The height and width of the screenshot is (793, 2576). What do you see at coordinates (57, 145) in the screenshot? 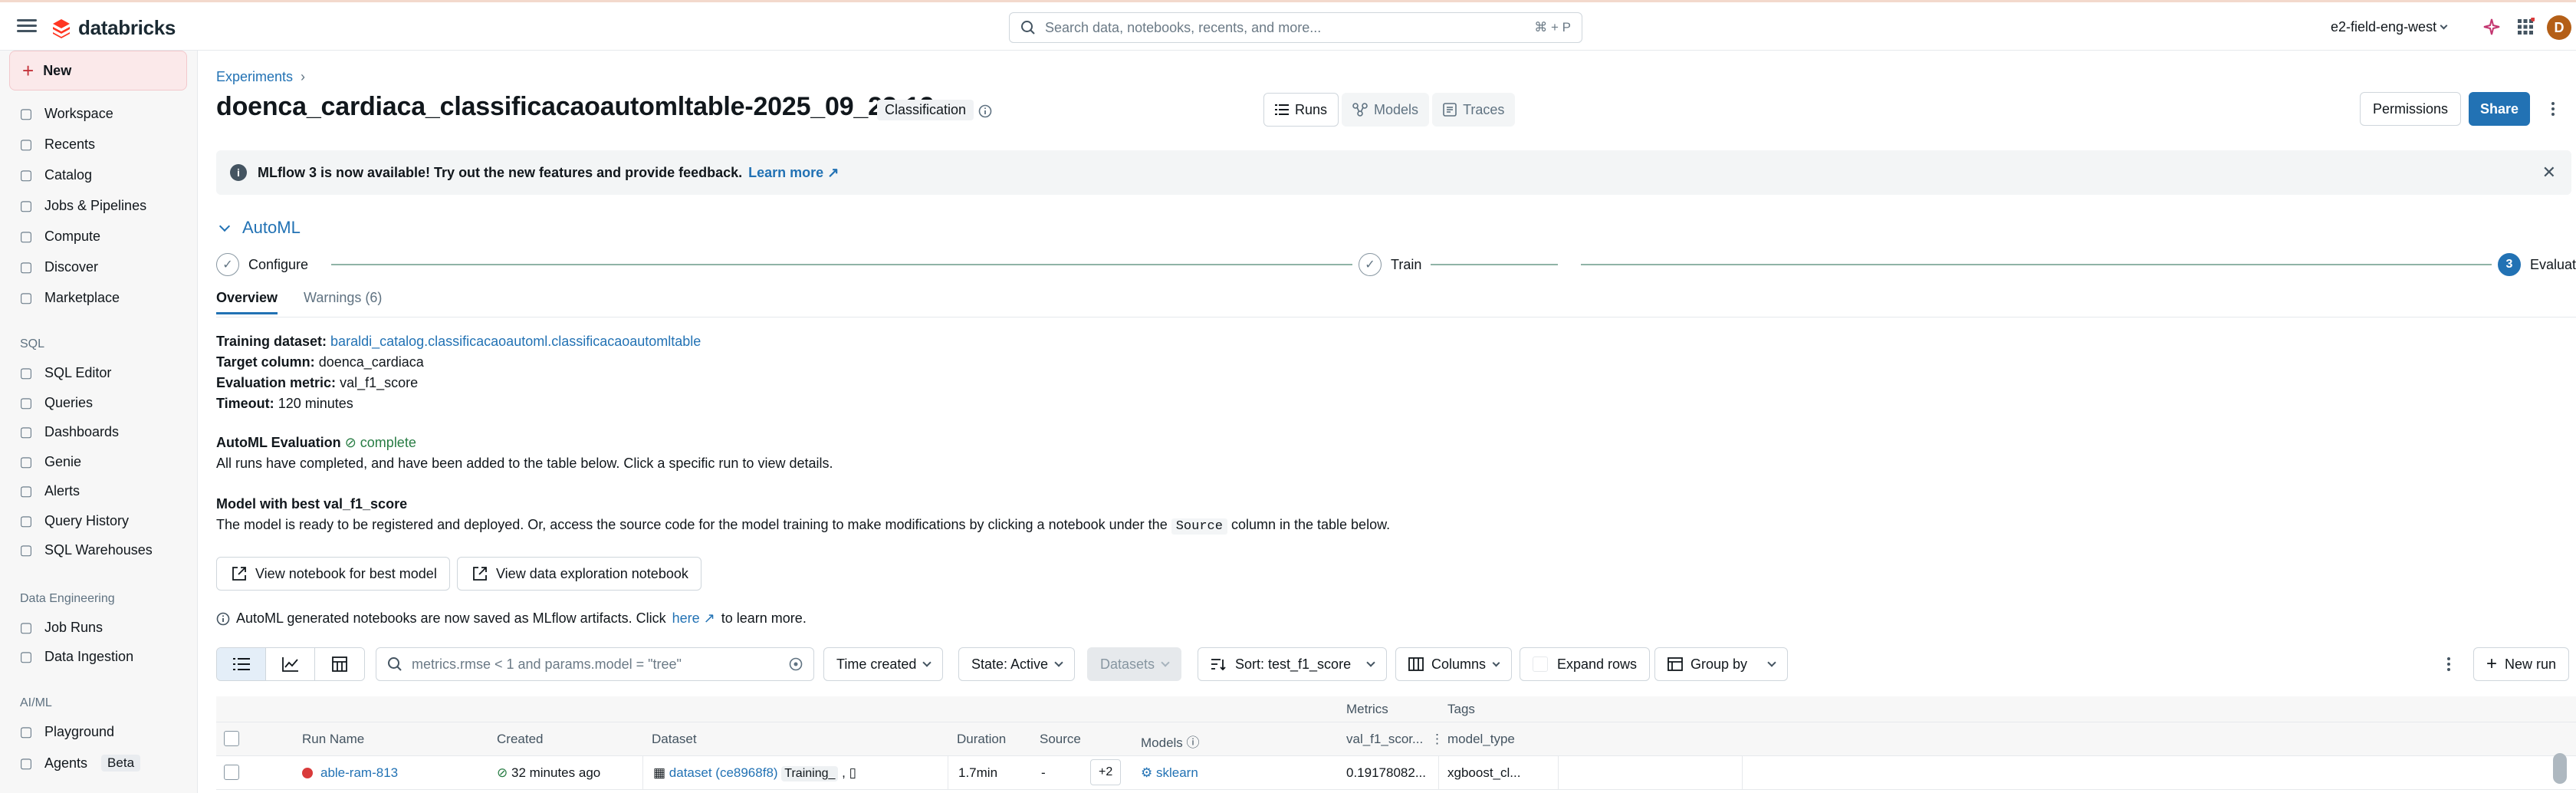
I see `sidebar-item-recents: ▢ Recents` at bounding box center [57, 145].